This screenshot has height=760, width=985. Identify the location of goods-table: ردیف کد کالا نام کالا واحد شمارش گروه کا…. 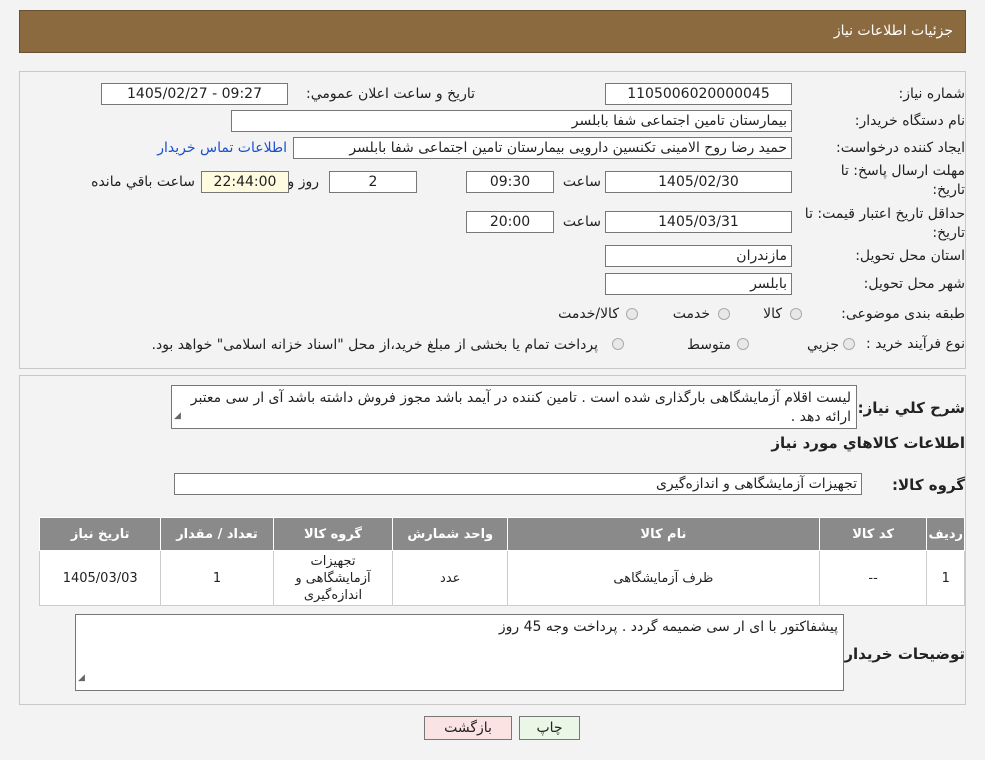
(501, 561).